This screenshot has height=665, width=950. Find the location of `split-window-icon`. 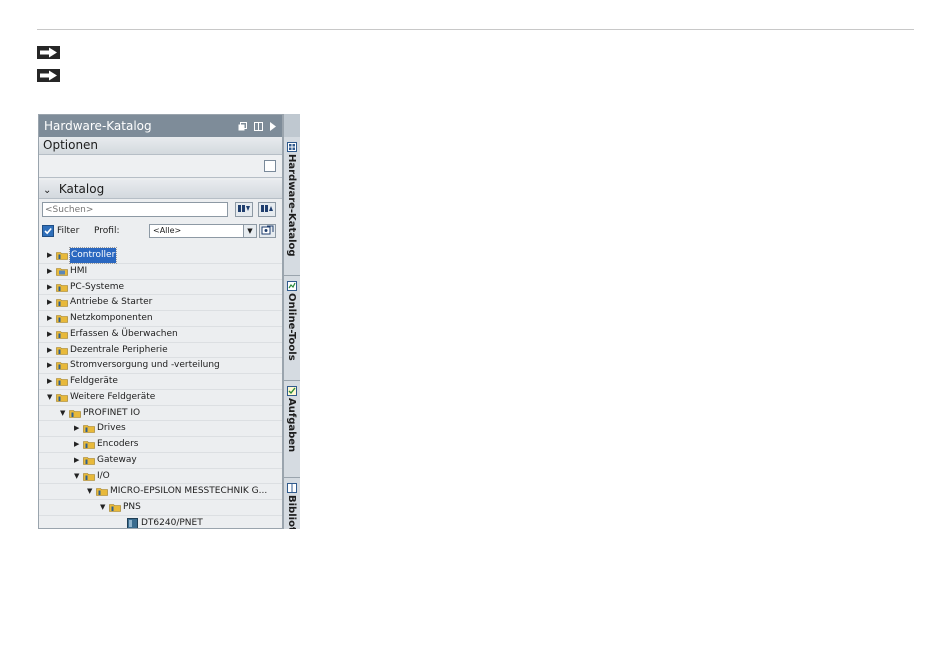

split-window-icon is located at coordinates (258, 126).